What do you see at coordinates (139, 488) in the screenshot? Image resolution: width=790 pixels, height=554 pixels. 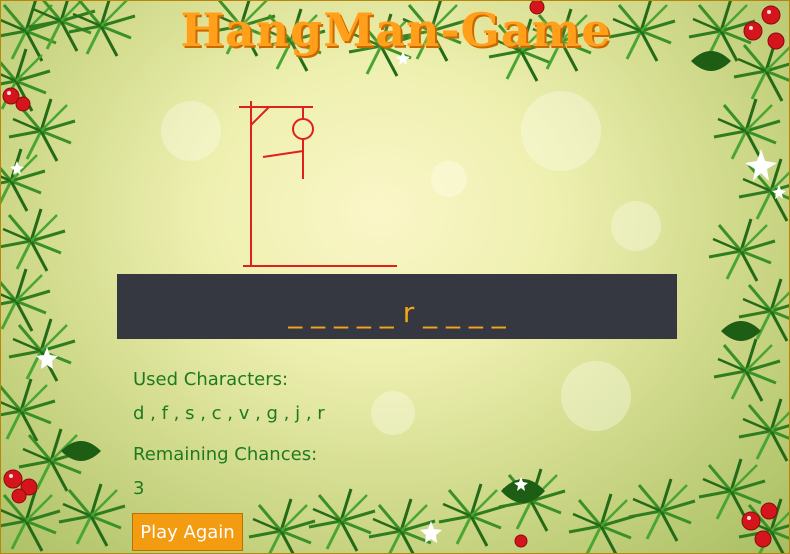 I see `remaining-chances-value: 3` at bounding box center [139, 488].